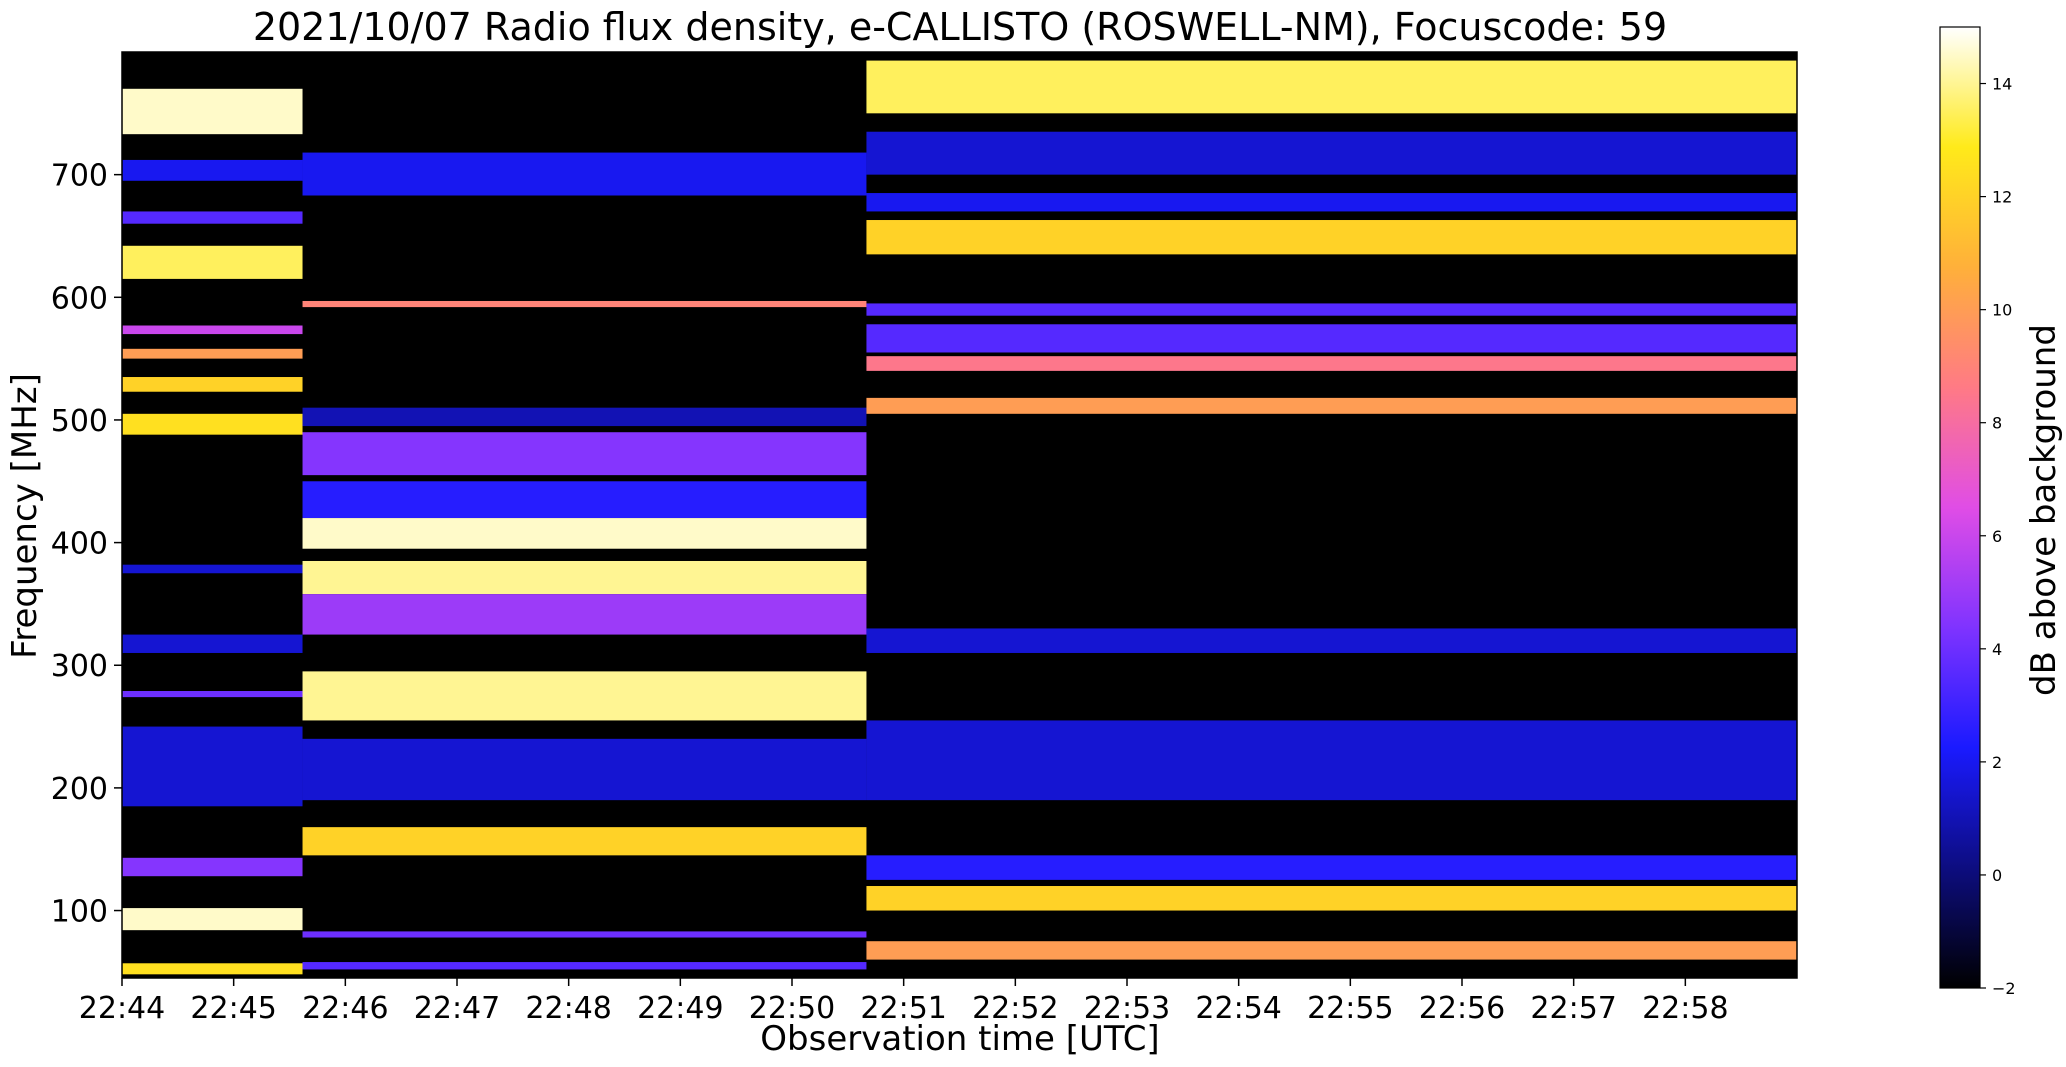  Describe the element at coordinates (2002, 197) in the screenshot. I see `colorbar-tick-label: 12` at that location.